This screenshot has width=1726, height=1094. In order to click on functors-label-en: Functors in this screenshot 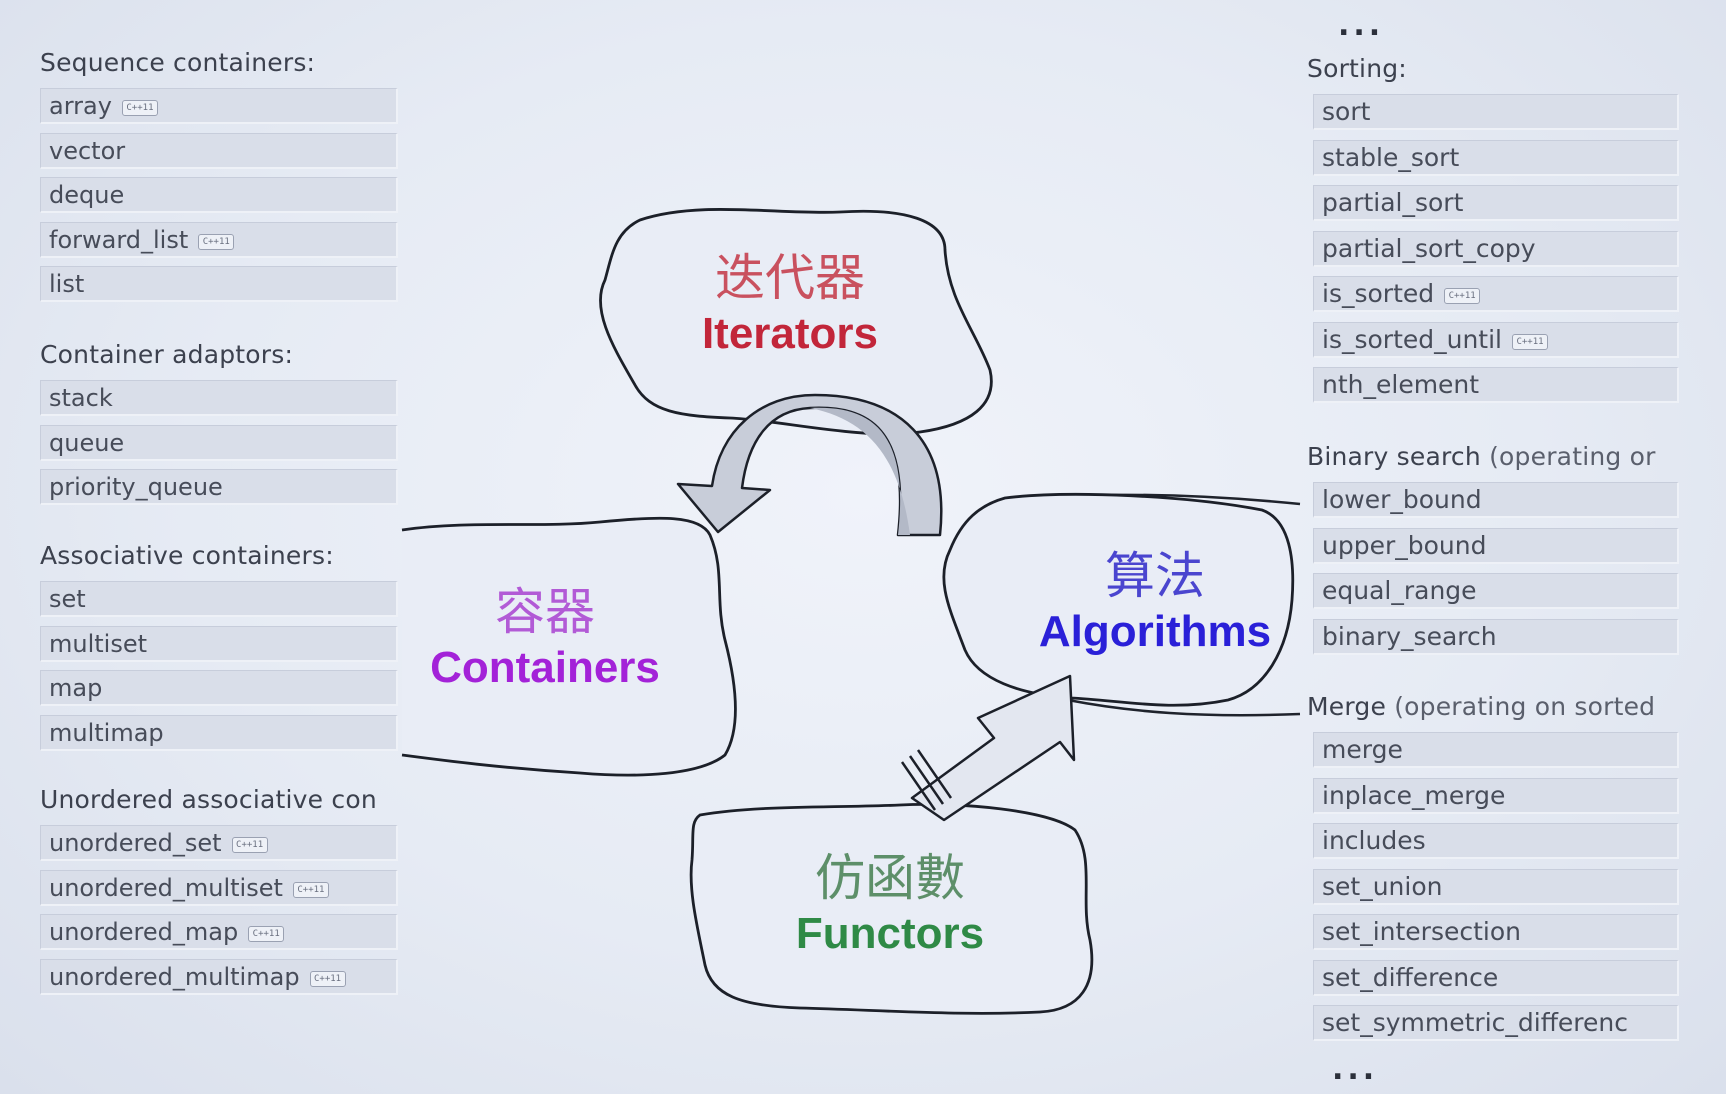, I will do `click(890, 933)`.